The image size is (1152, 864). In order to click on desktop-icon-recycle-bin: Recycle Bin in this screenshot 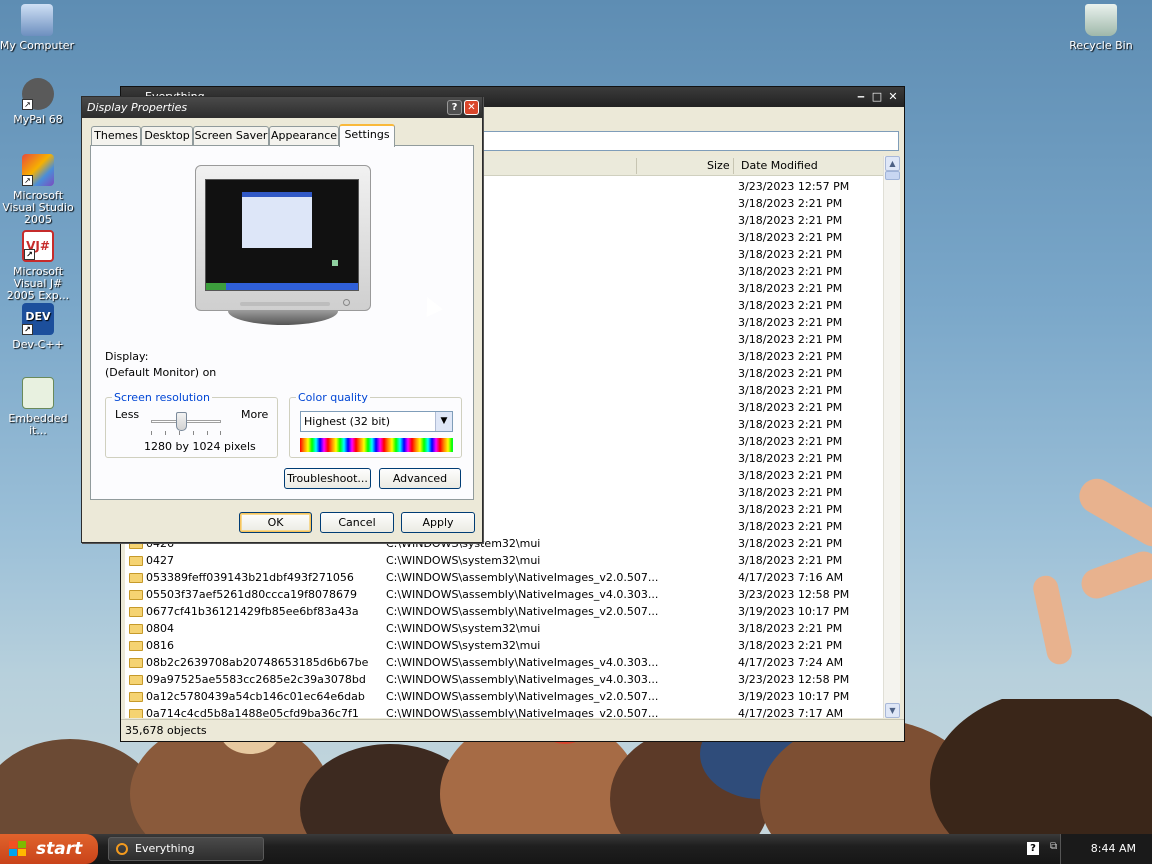, I will do `click(1101, 28)`.